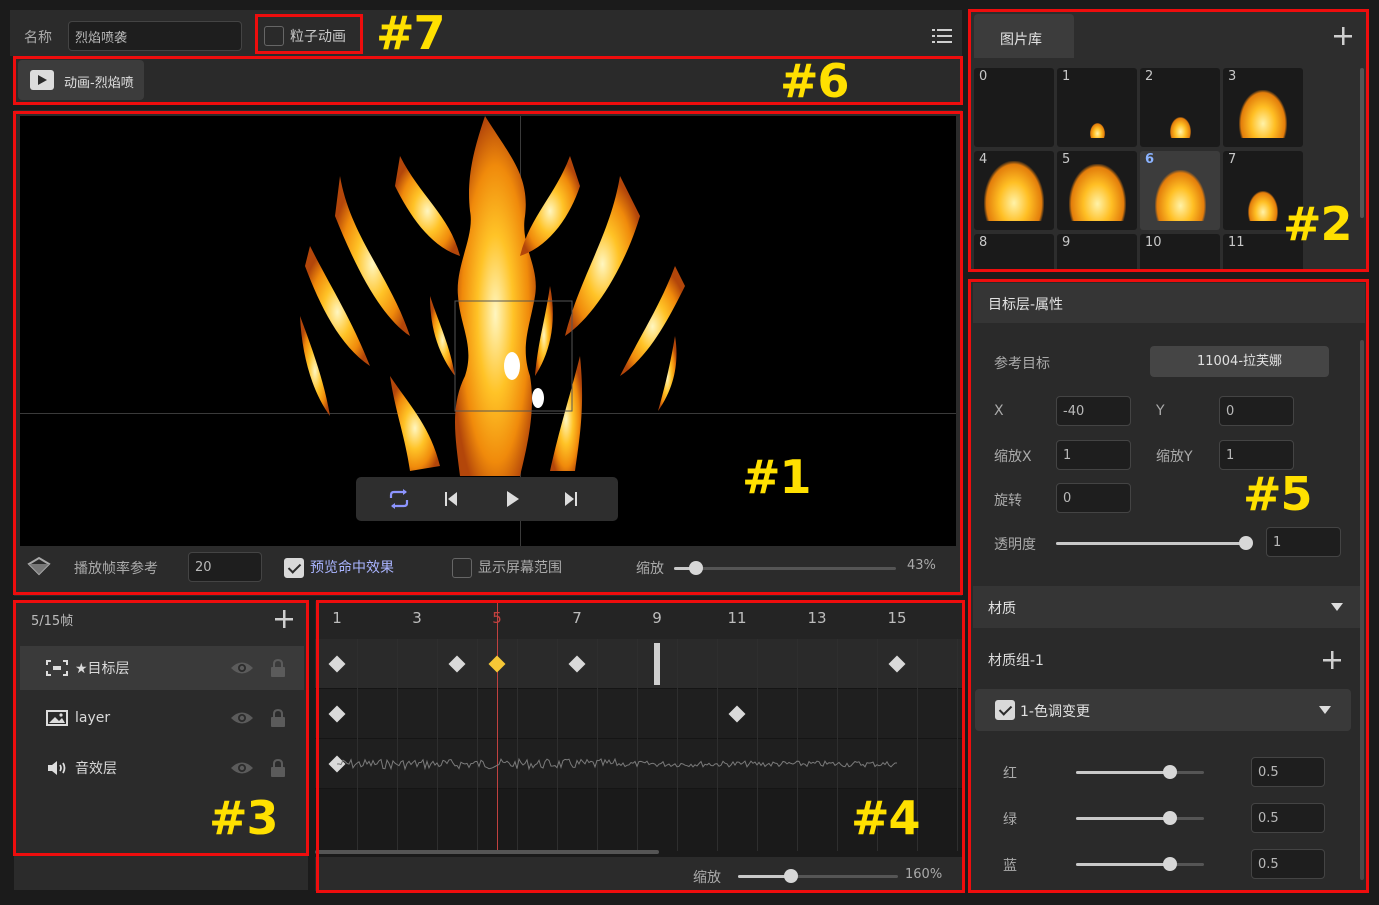 The width and height of the screenshot is (1379, 905). Describe the element at coordinates (1232, 76) in the screenshot. I see `gallery-thumb-index: 3` at that location.